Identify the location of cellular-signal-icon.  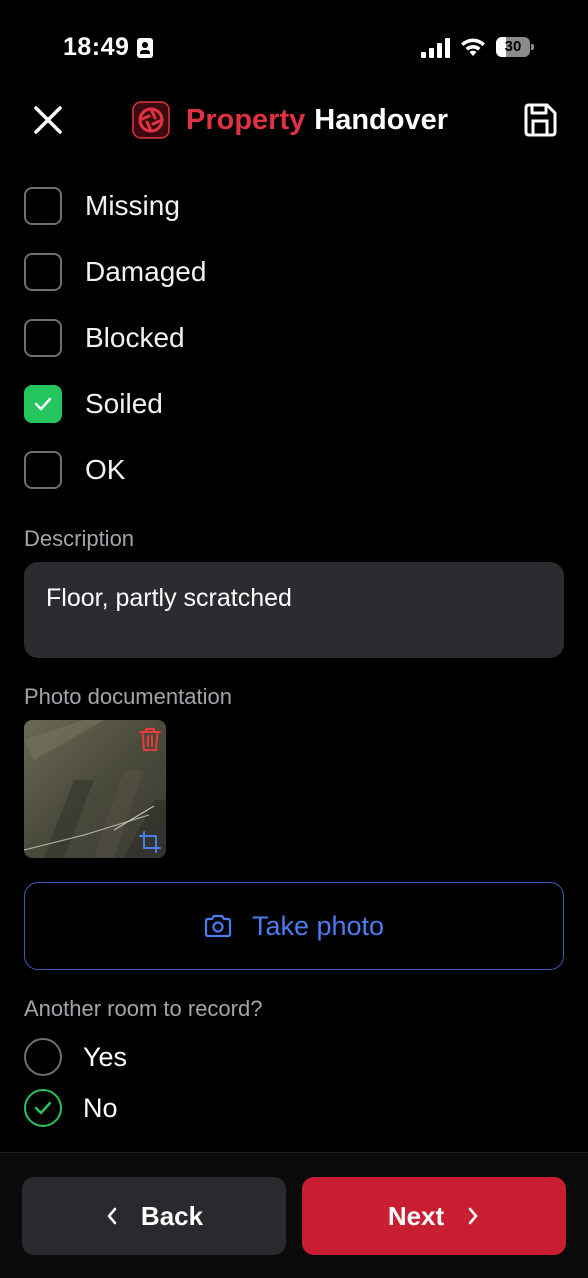
(436, 48).